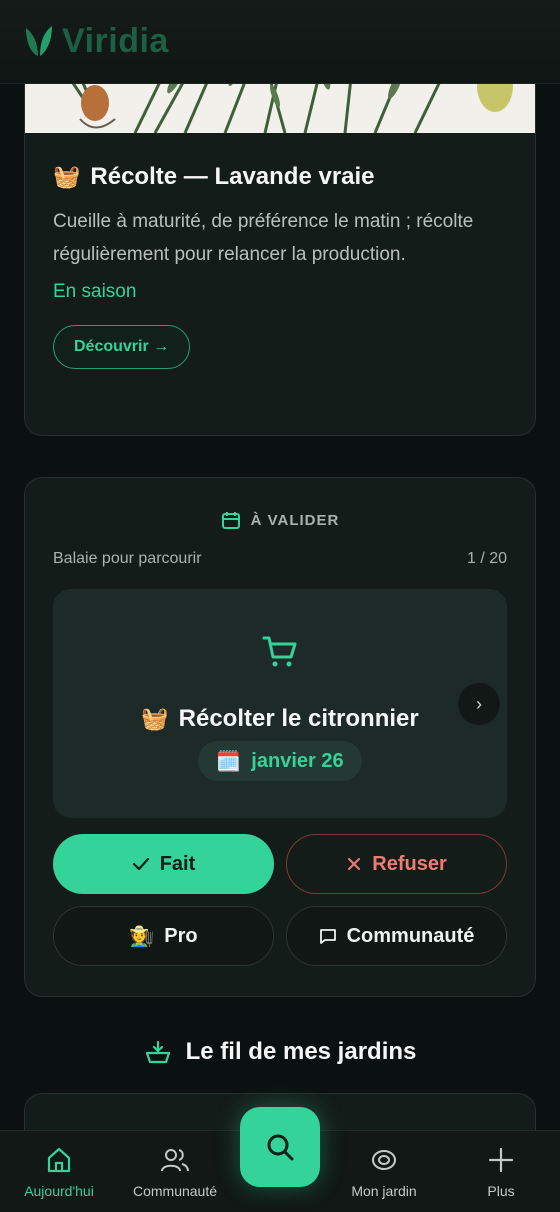  What do you see at coordinates (384, 1191) in the screenshot?
I see `nav-label-my-garden: Mon jardin` at bounding box center [384, 1191].